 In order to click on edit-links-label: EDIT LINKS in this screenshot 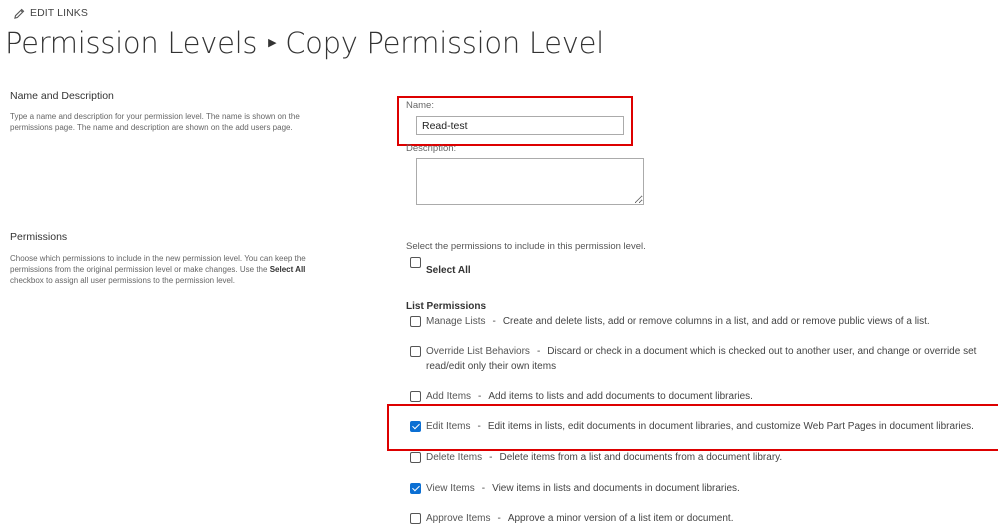, I will do `click(59, 13)`.